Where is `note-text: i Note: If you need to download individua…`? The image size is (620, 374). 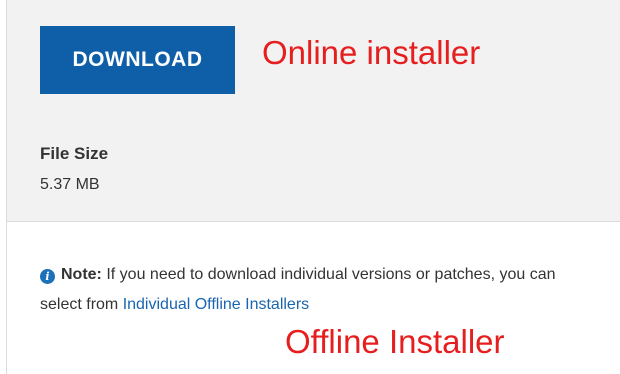
note-text: i Note: If you need to download individua… is located at coordinates (305, 290).